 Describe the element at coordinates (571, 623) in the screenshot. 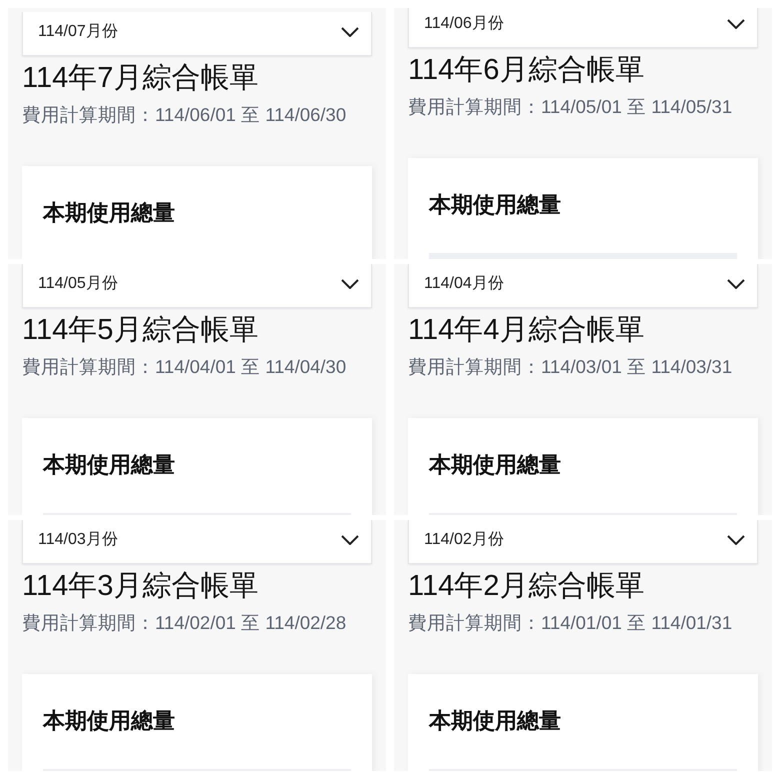

I see `billing-period: 費用計算期間：114/01/01 至 114/01/31` at that location.